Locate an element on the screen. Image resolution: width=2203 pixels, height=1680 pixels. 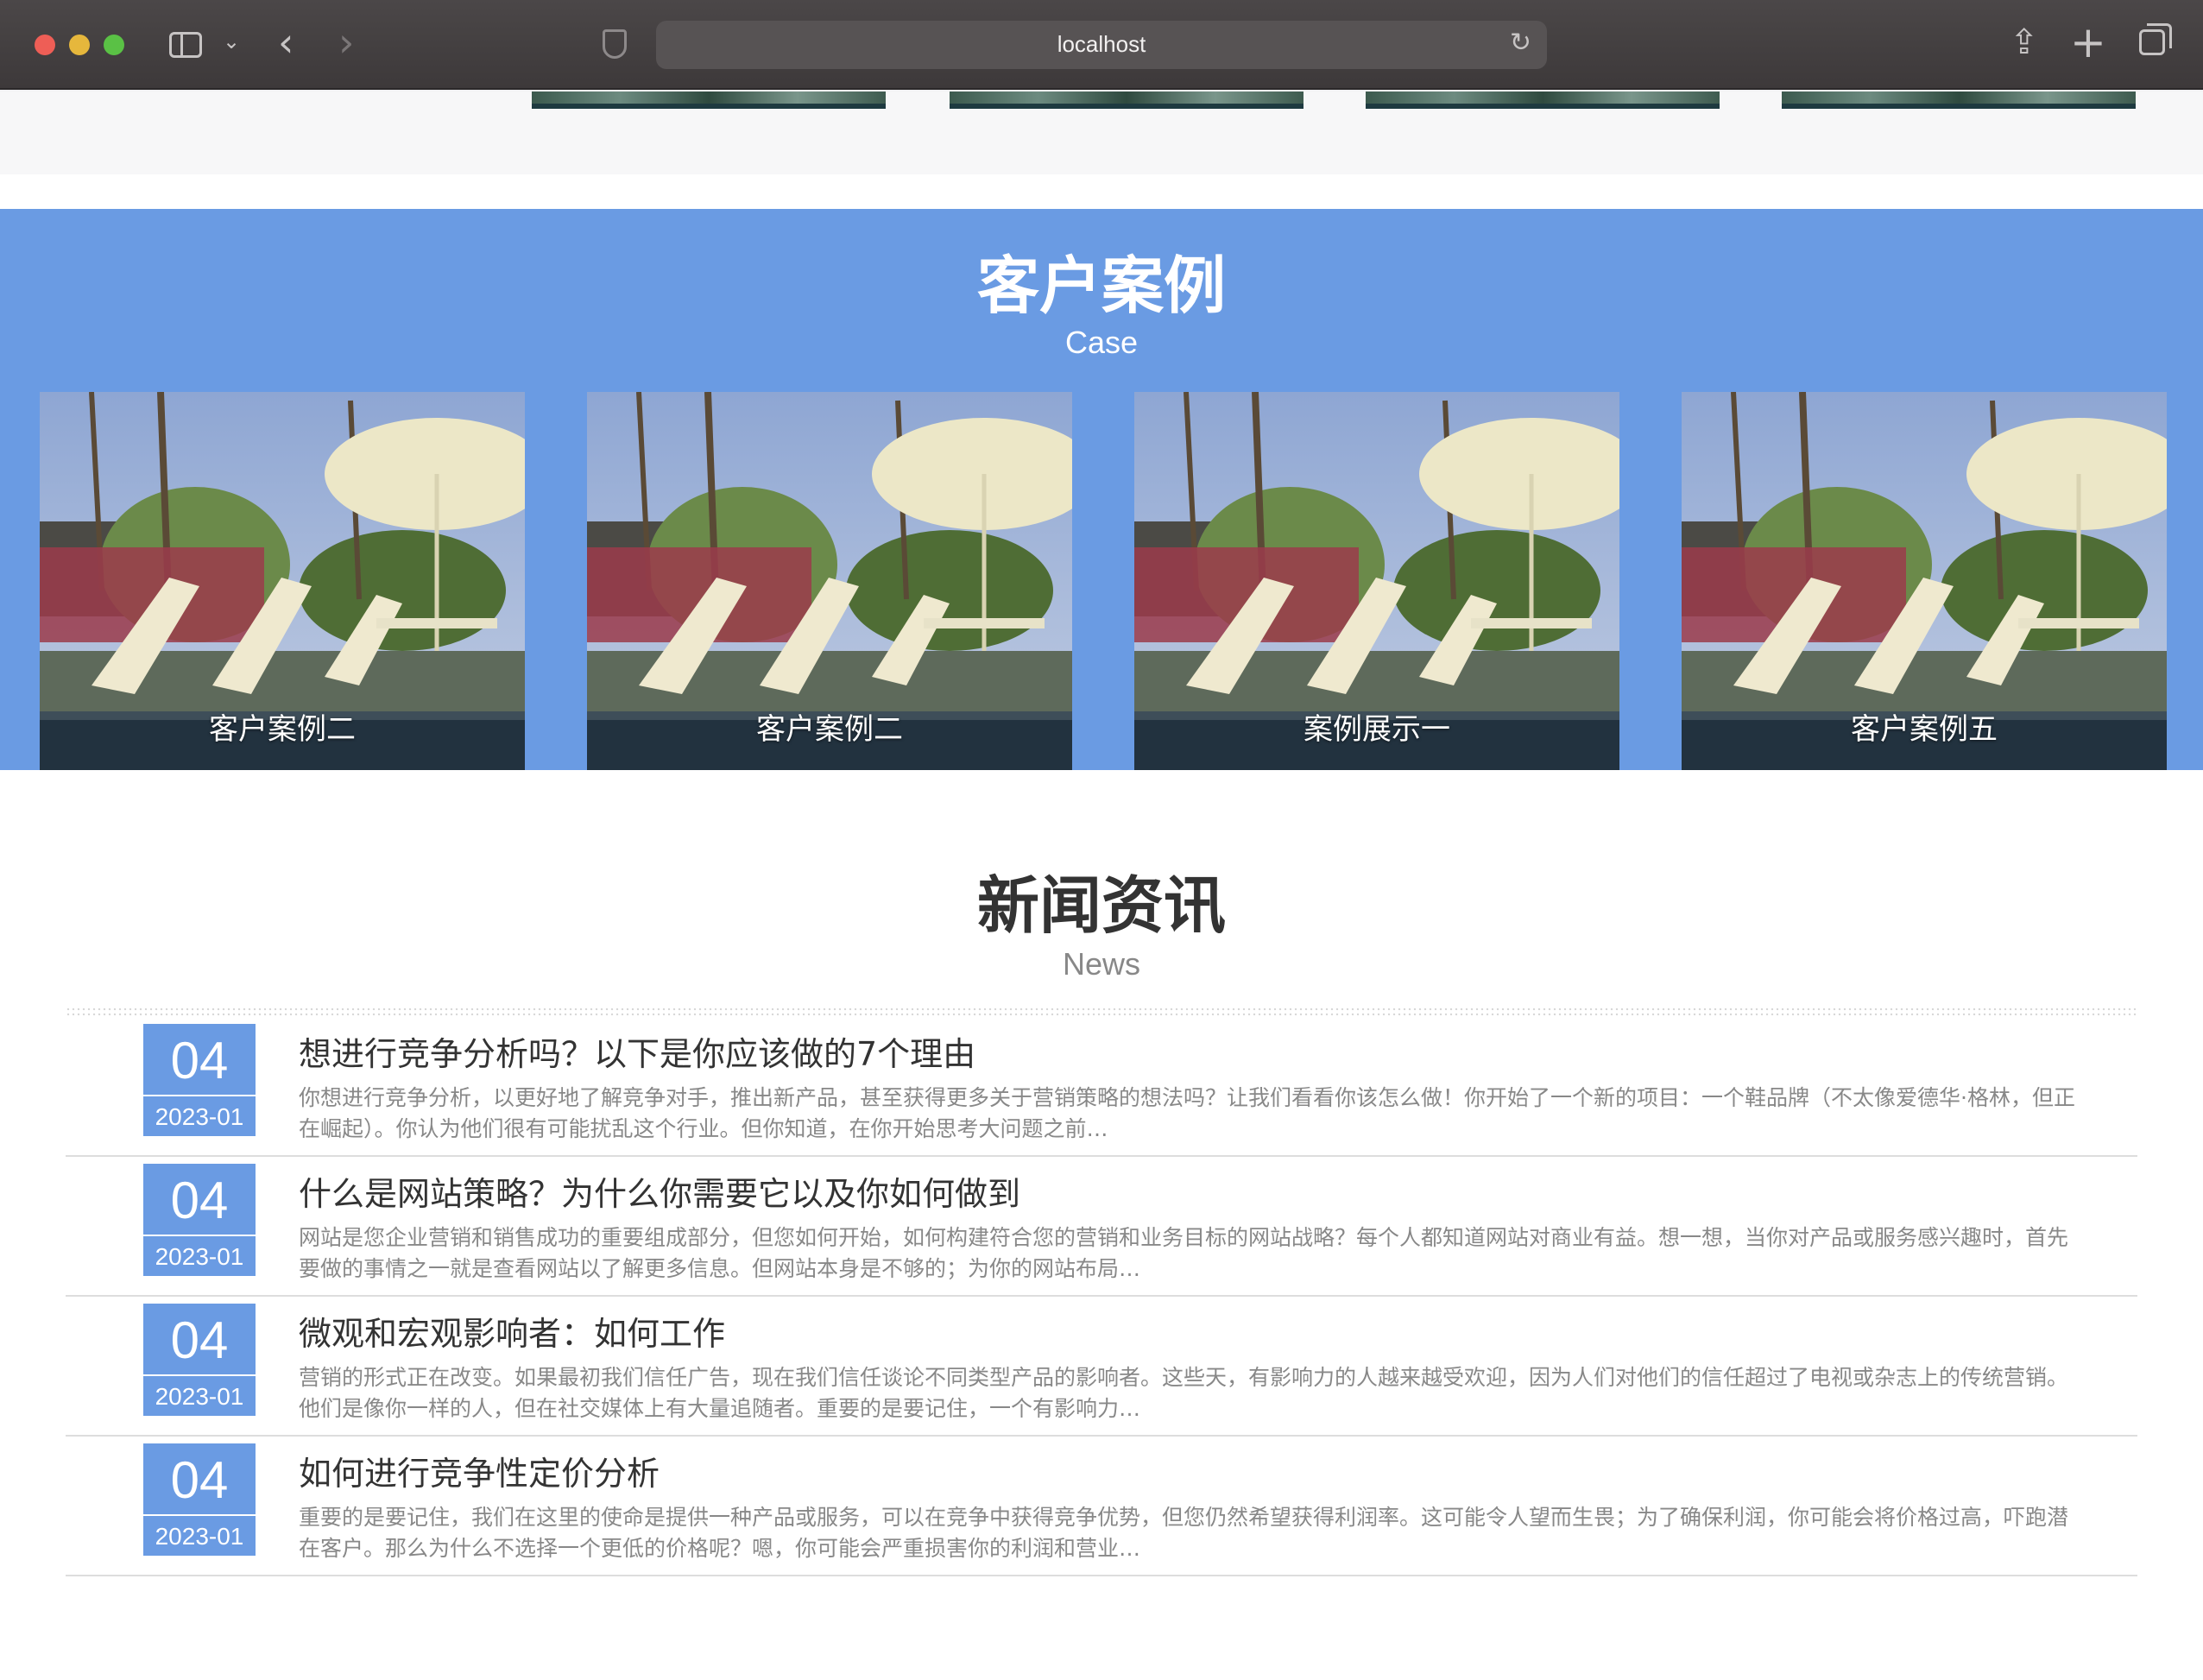
address-bar: localhost ↻ is located at coordinates (1101, 45).